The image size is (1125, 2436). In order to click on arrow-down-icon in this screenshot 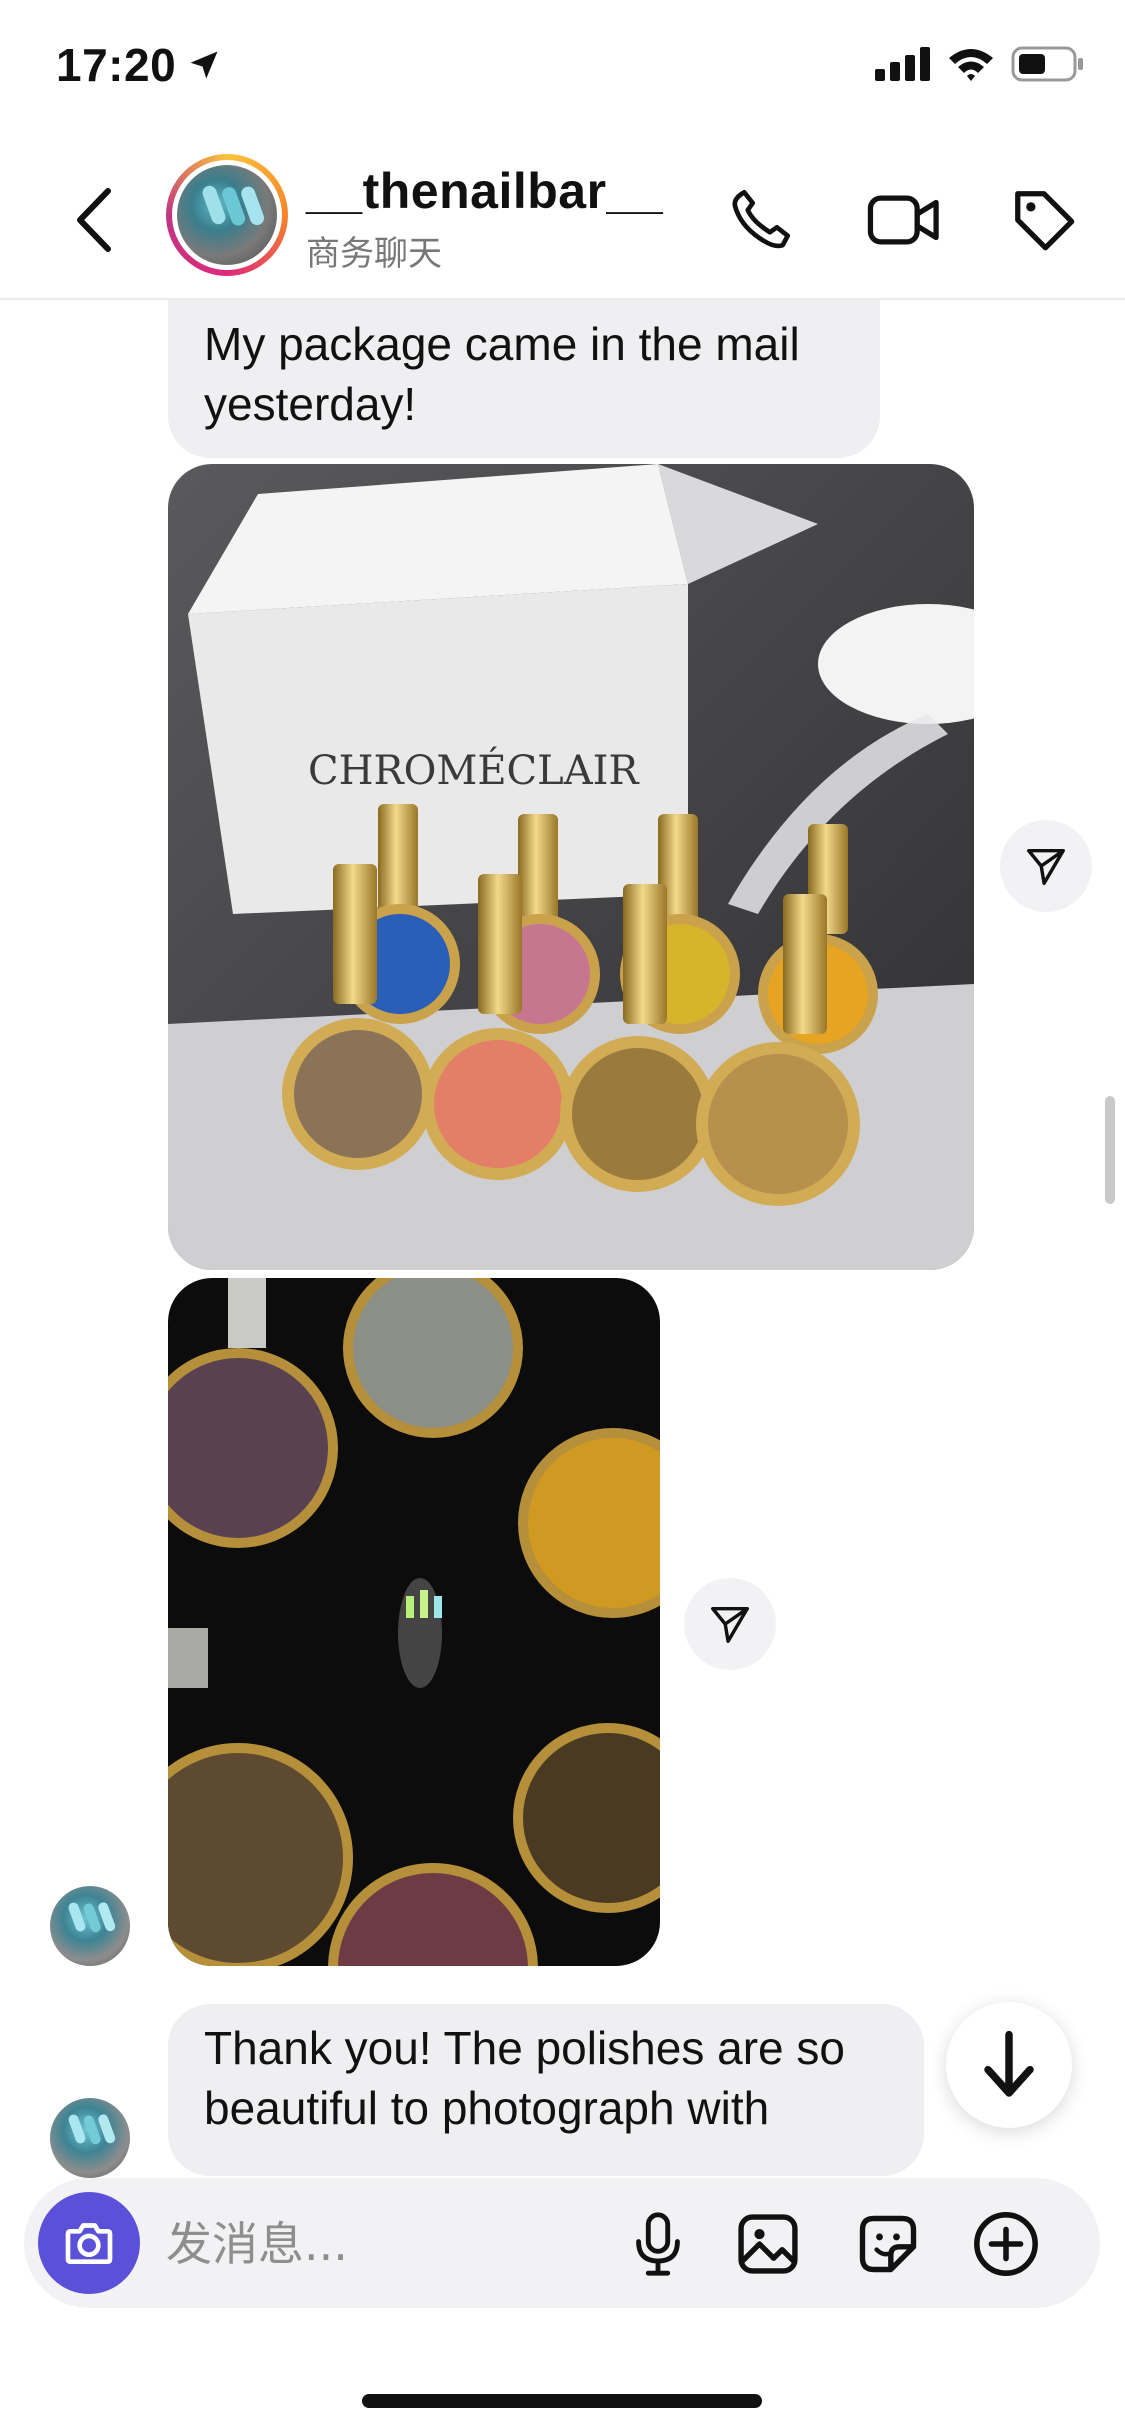, I will do `click(1009, 2063)`.